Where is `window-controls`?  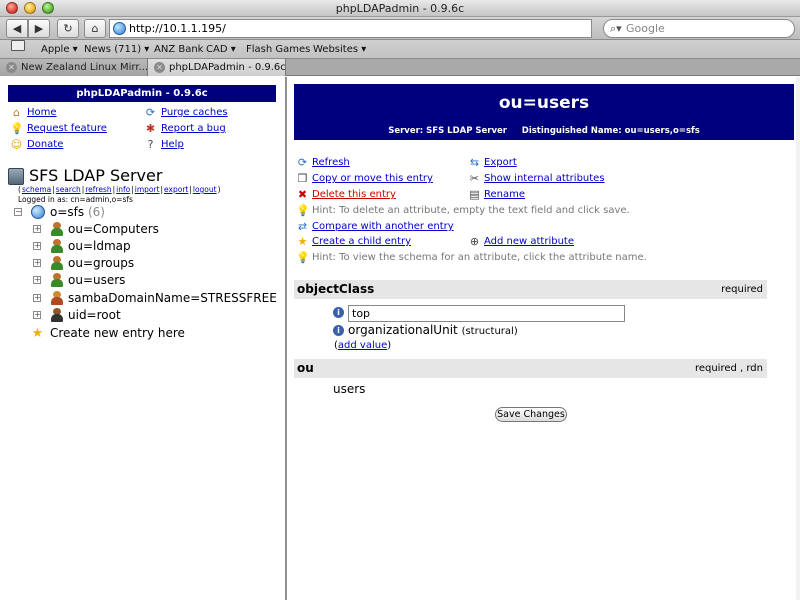
window-controls is located at coordinates (30, 8).